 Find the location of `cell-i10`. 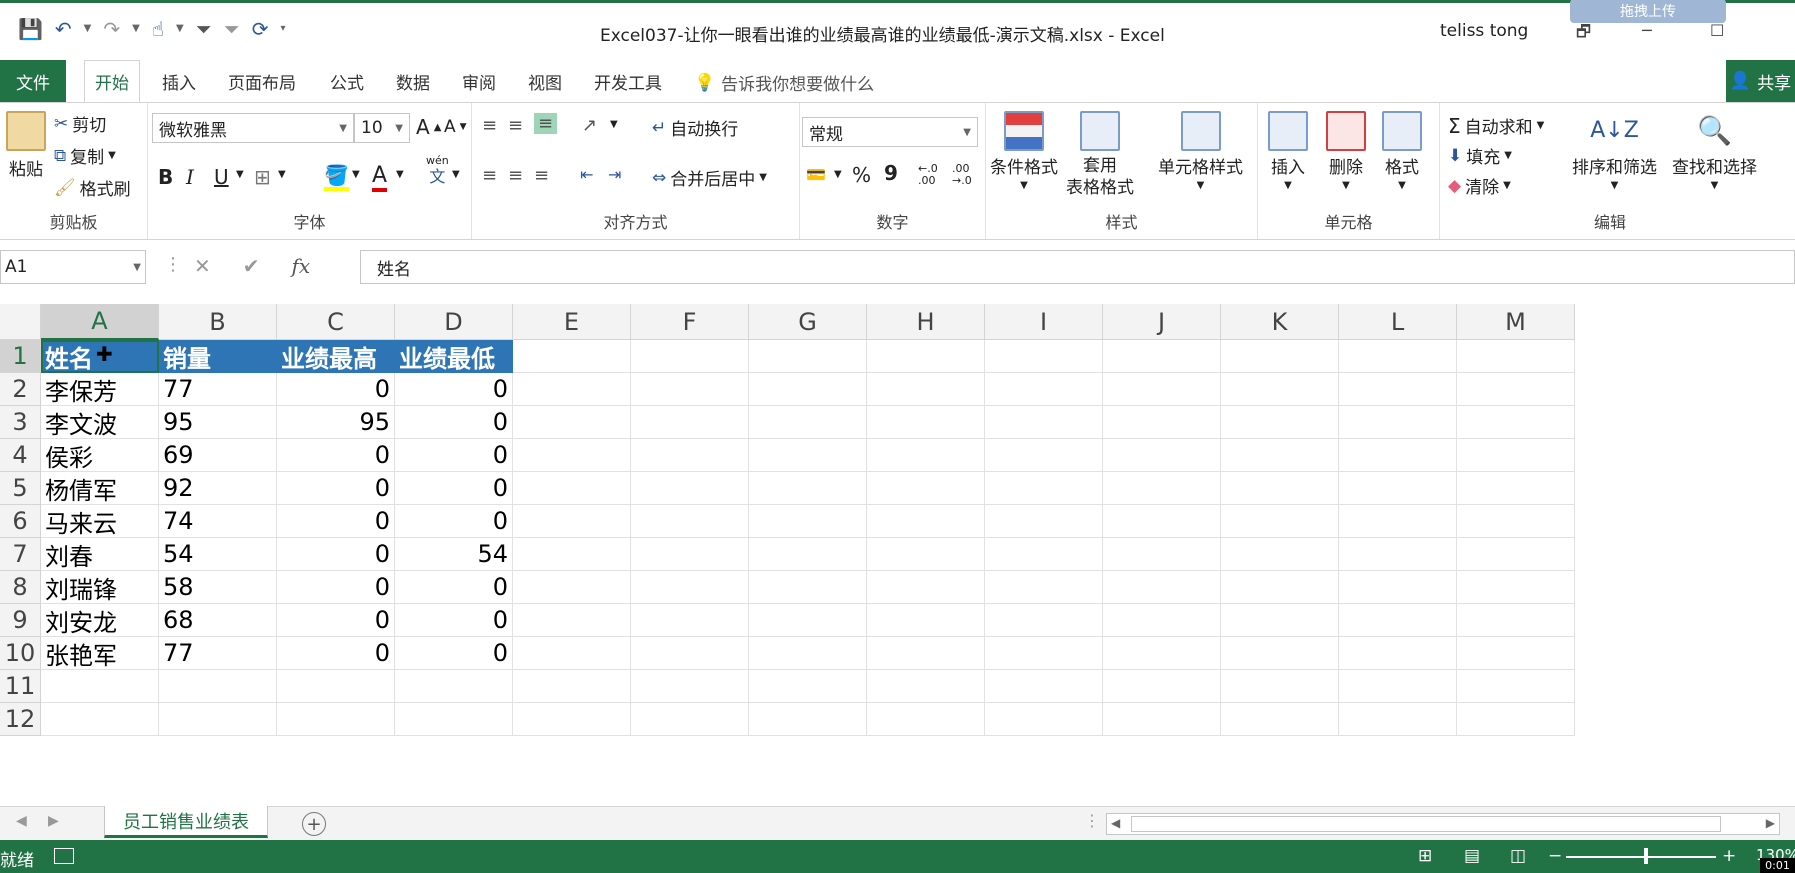

cell-i10 is located at coordinates (1044, 653).